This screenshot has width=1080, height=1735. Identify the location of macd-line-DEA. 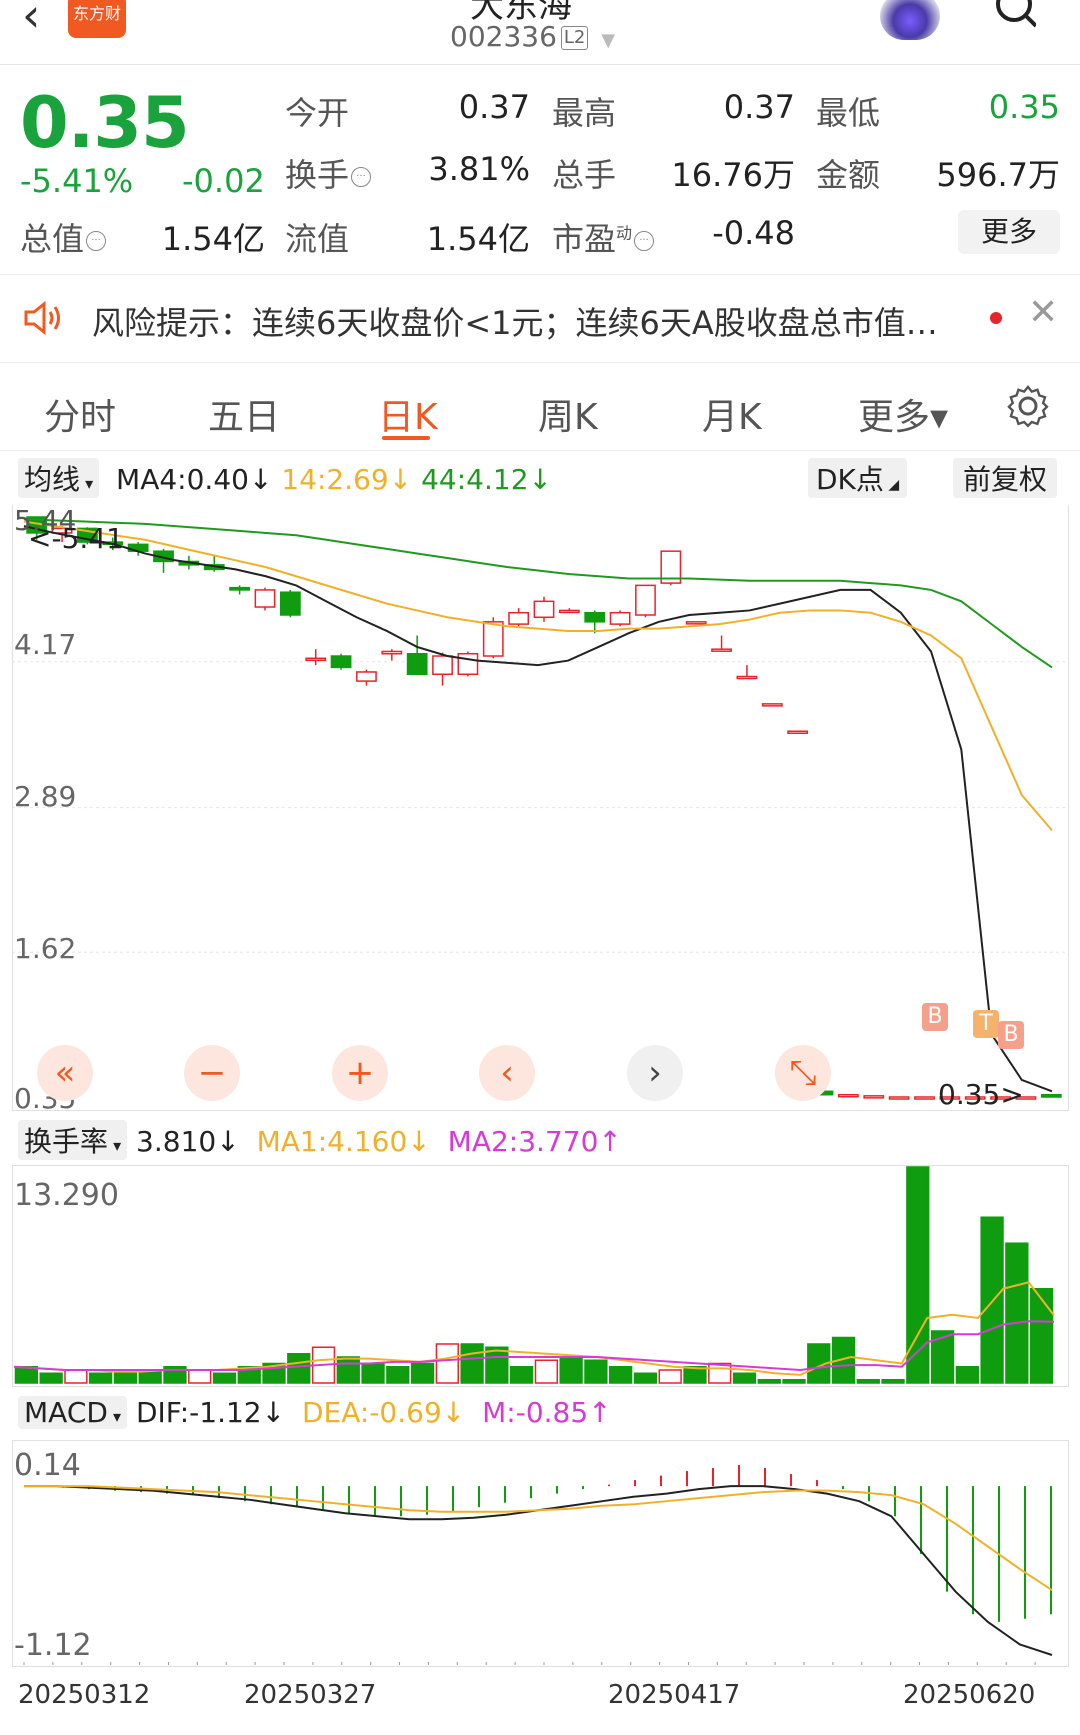
(538, 1538).